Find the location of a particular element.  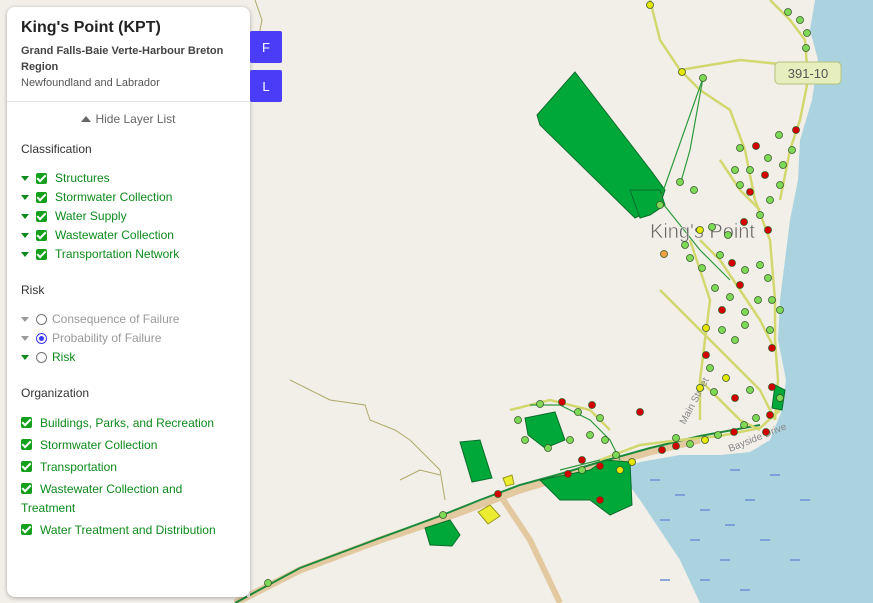

layer-stormwater-collection: Stormwater Collection is located at coordinates (135, 197).